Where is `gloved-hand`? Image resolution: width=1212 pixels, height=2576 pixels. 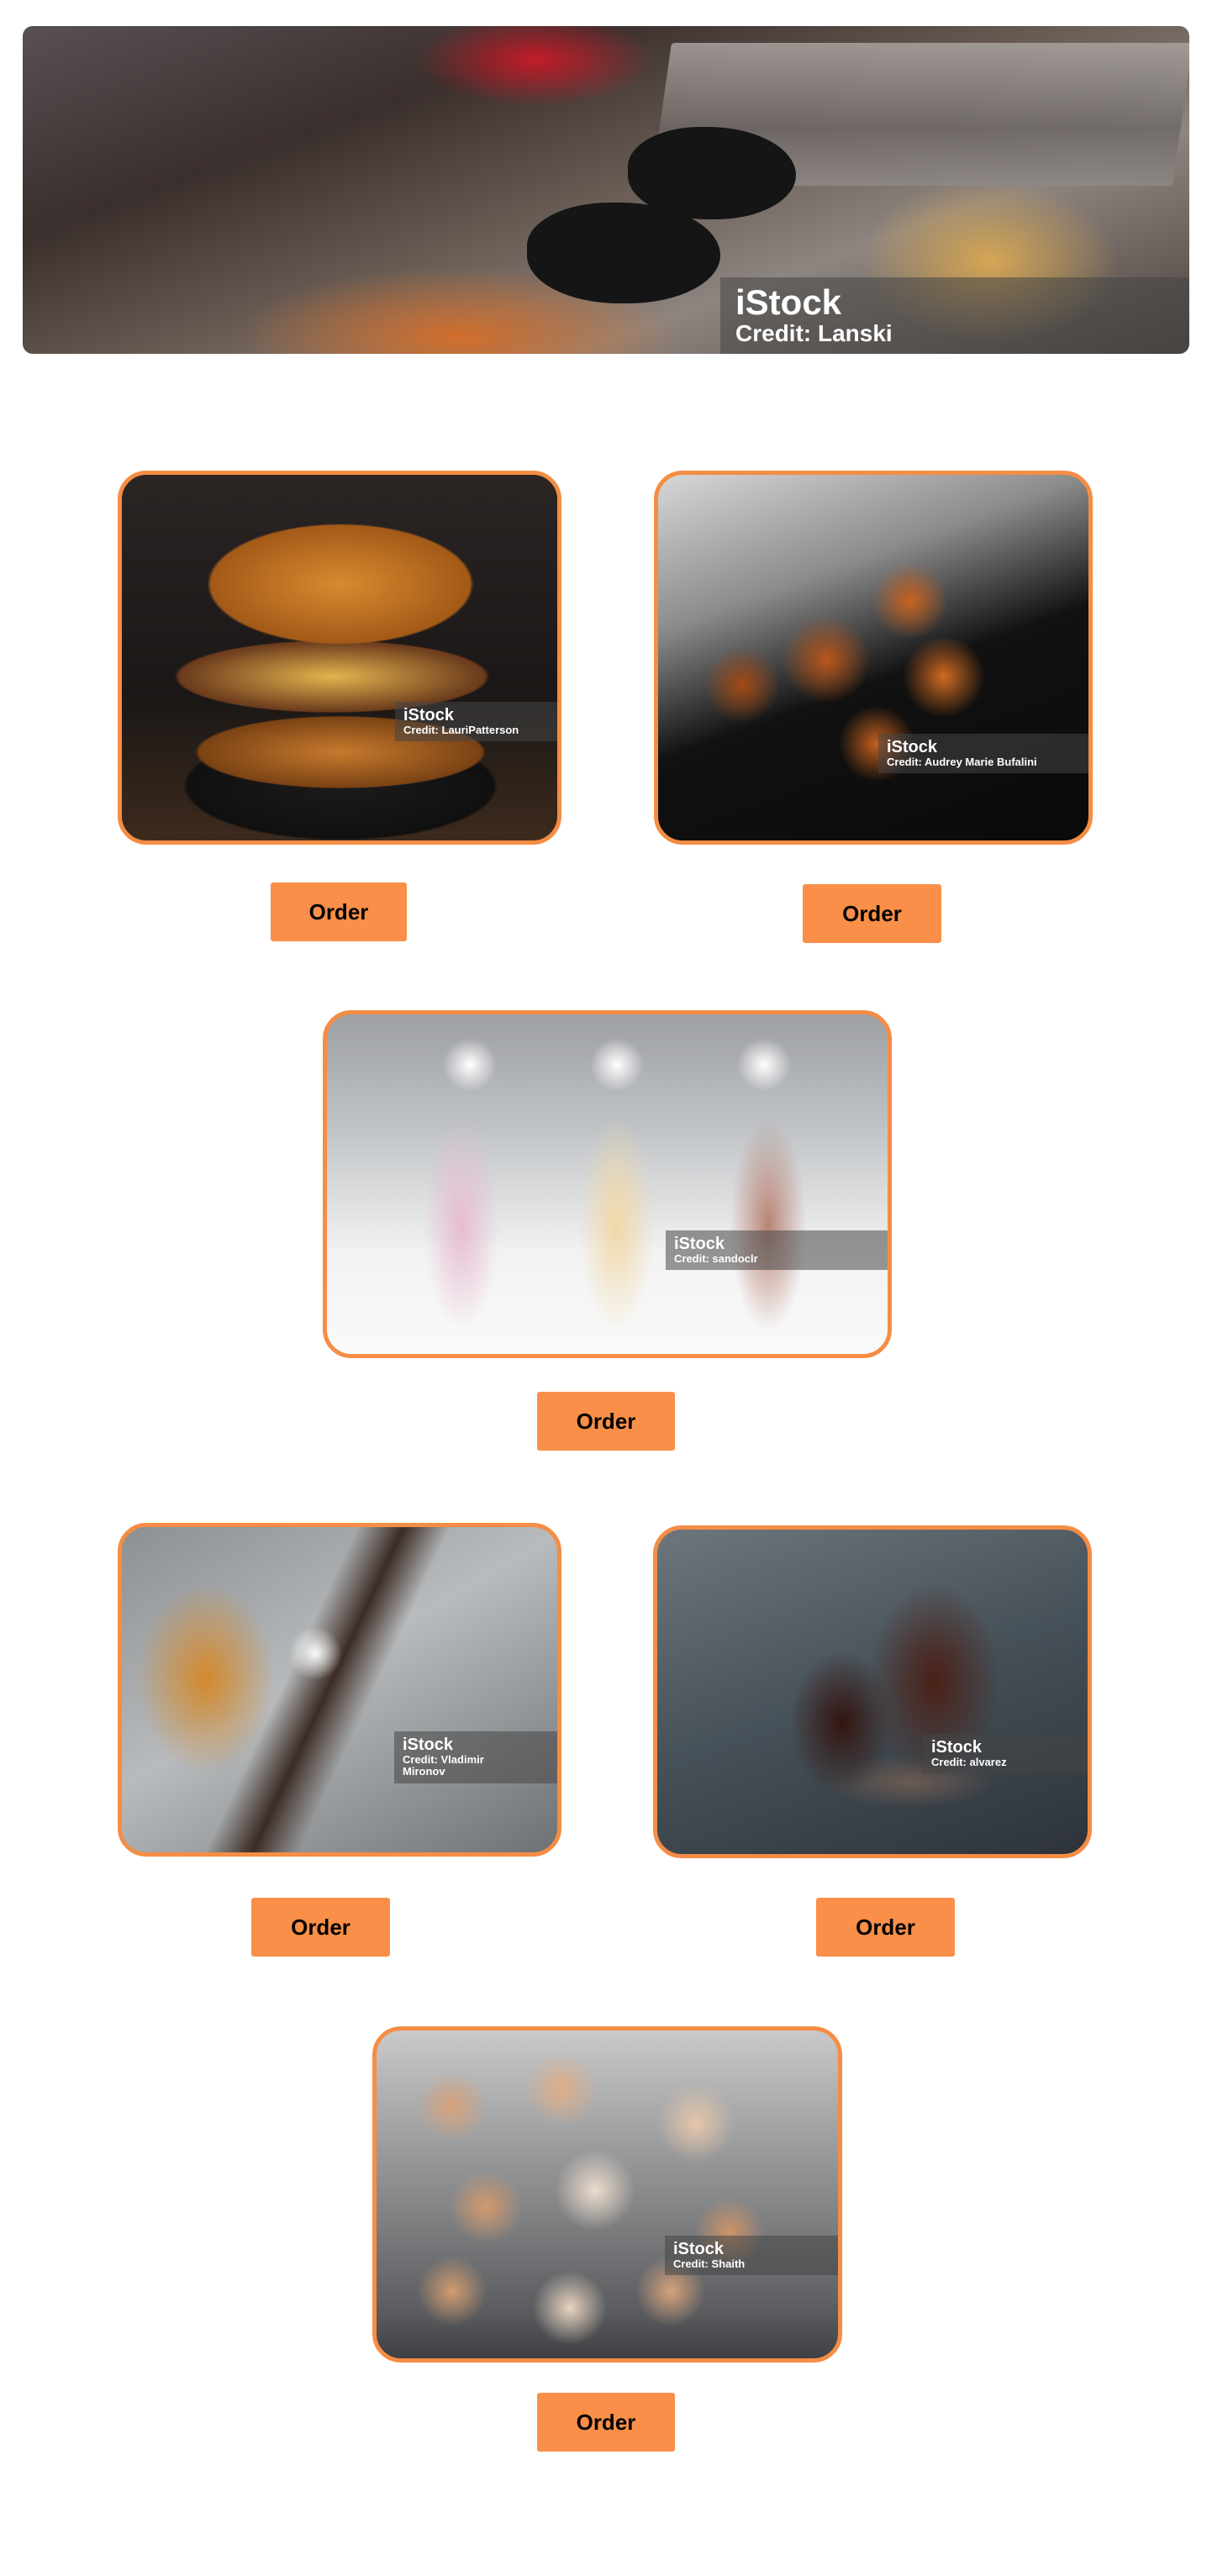
gloved-hand is located at coordinates (712, 173).